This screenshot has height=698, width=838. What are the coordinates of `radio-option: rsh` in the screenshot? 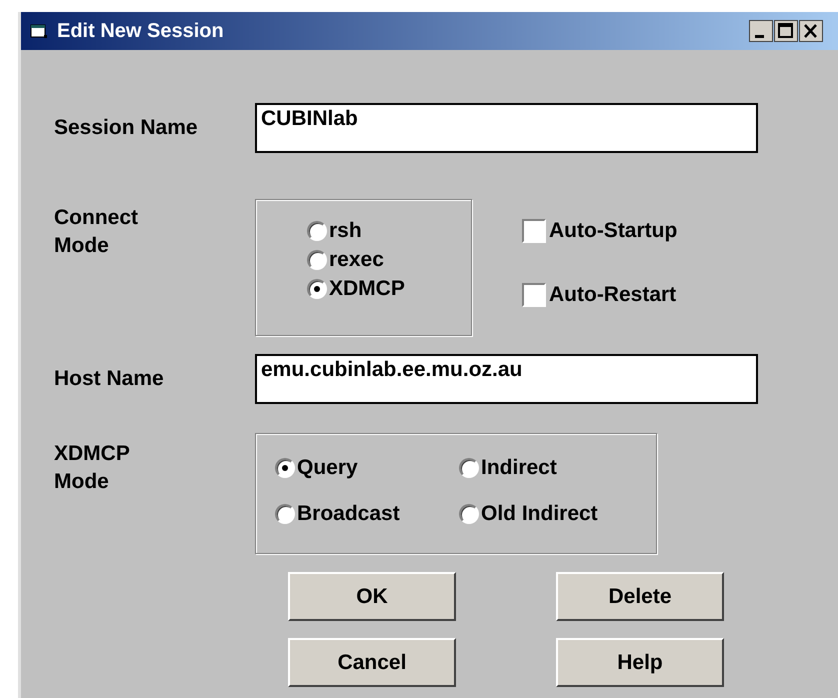 It's located at (389, 231).